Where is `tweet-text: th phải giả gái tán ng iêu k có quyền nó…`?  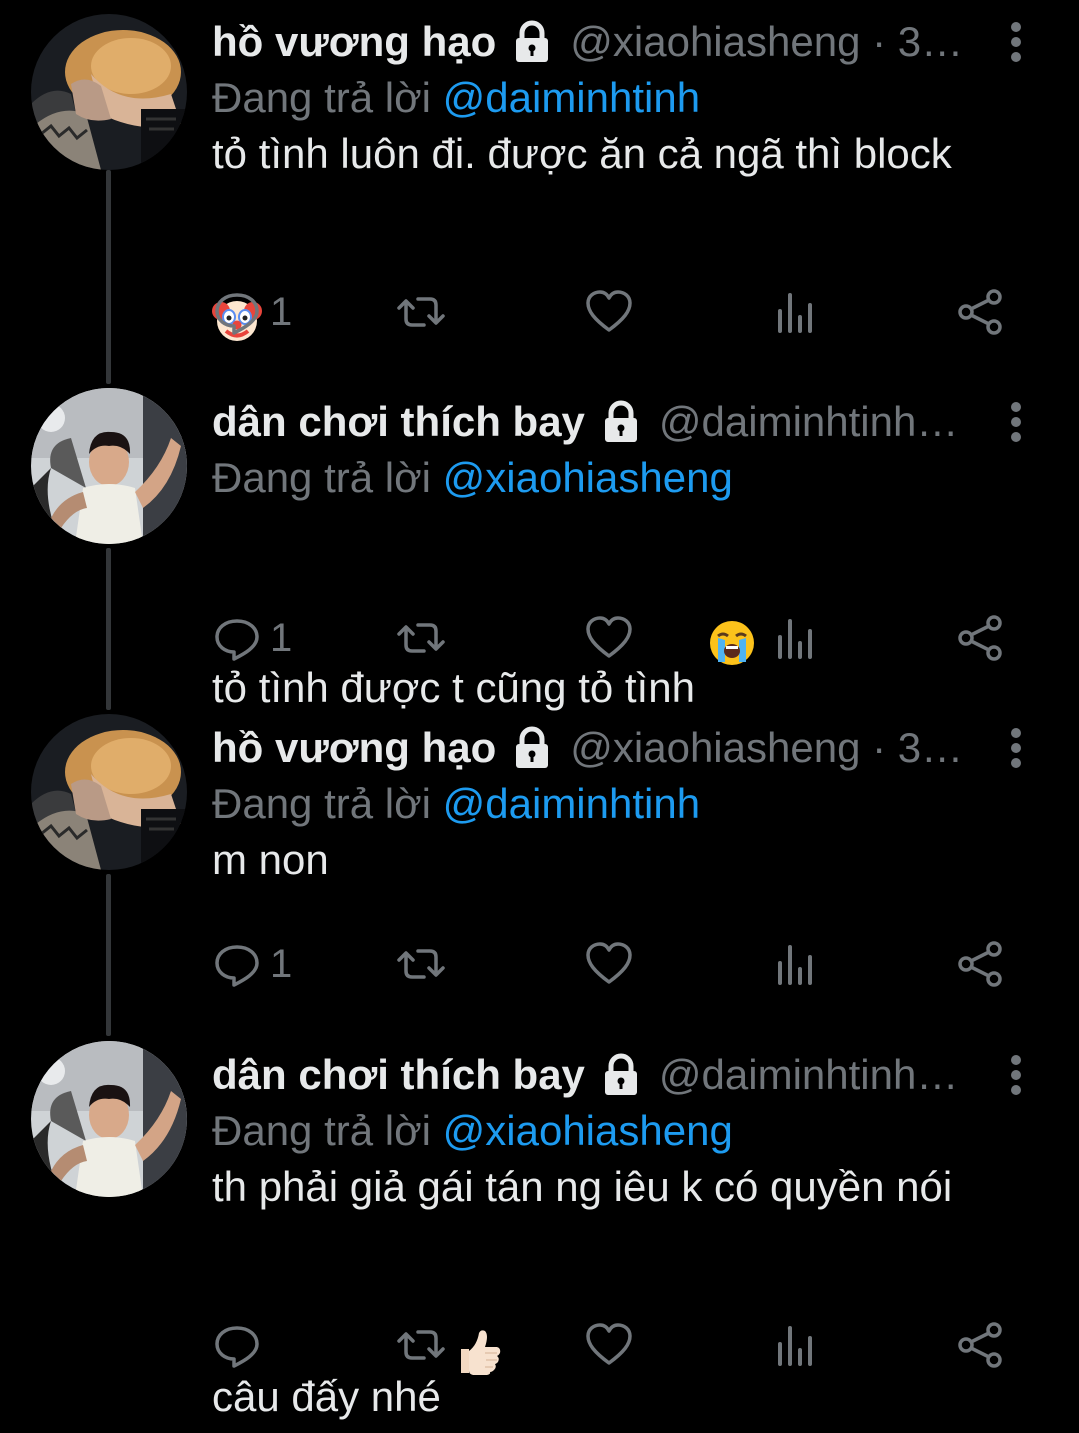
tweet-text: th phải giả gái tán ng iêu k có quyền nó… is located at coordinates (619, 1292).